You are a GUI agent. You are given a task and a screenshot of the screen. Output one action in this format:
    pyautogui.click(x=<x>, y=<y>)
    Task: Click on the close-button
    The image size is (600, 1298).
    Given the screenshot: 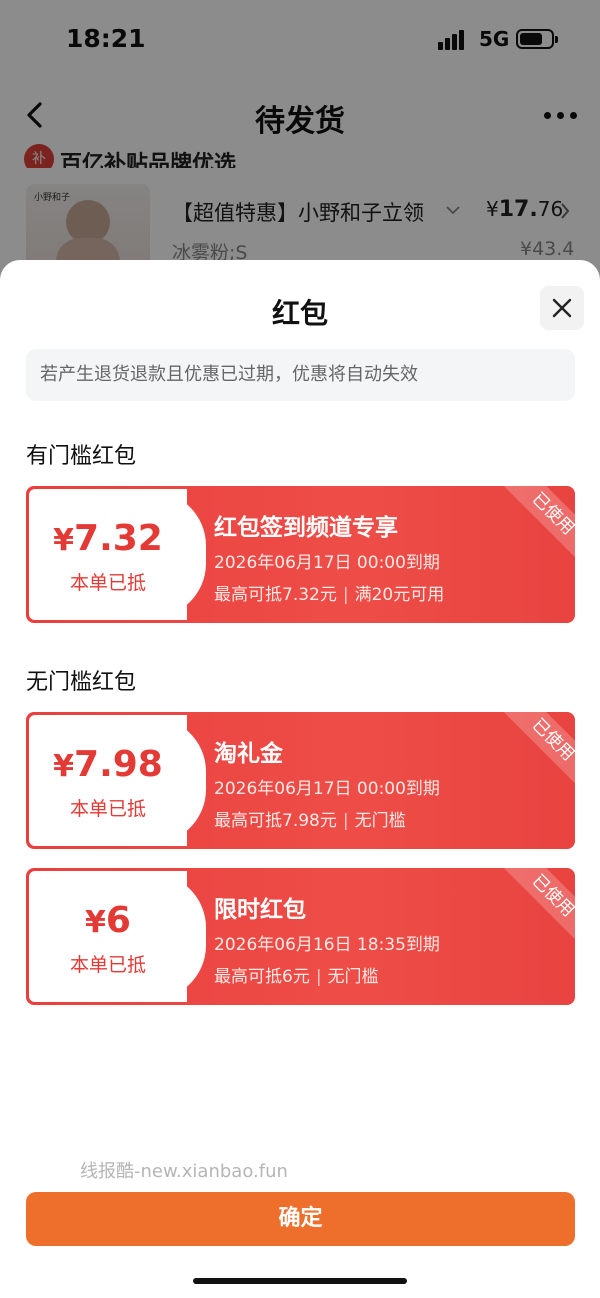 What is the action you would take?
    pyautogui.click(x=562, y=308)
    